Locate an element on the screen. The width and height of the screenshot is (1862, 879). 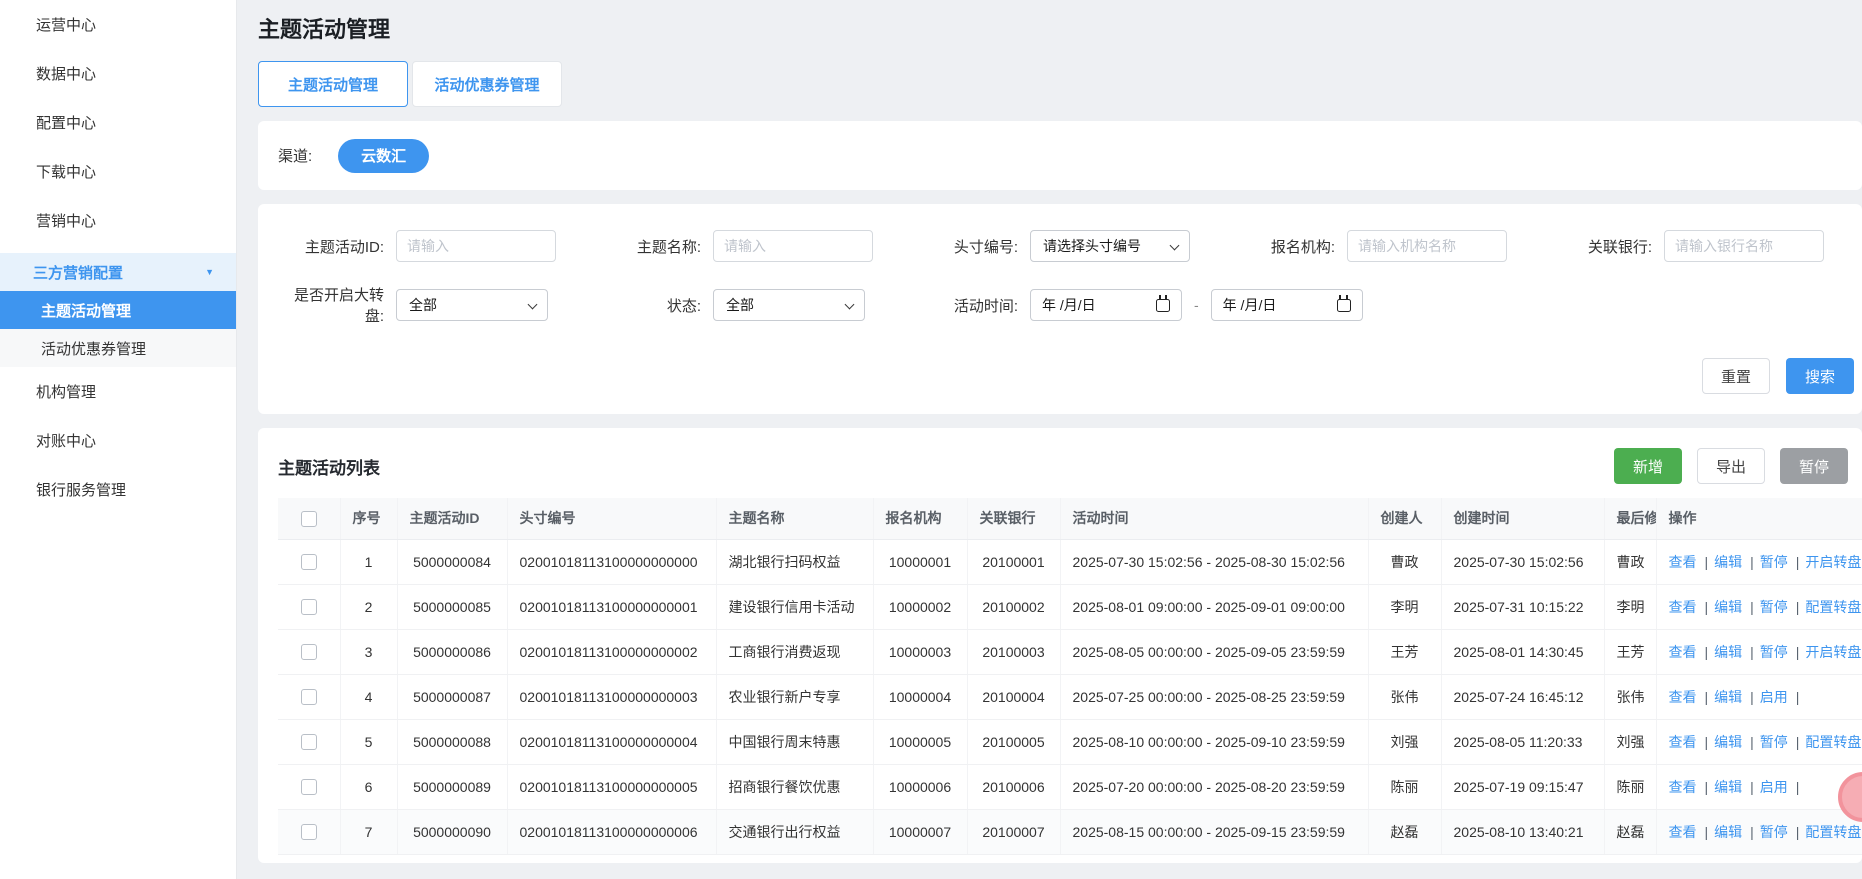
cell-name: 交通银行出行权益 is located at coordinates (795, 832).